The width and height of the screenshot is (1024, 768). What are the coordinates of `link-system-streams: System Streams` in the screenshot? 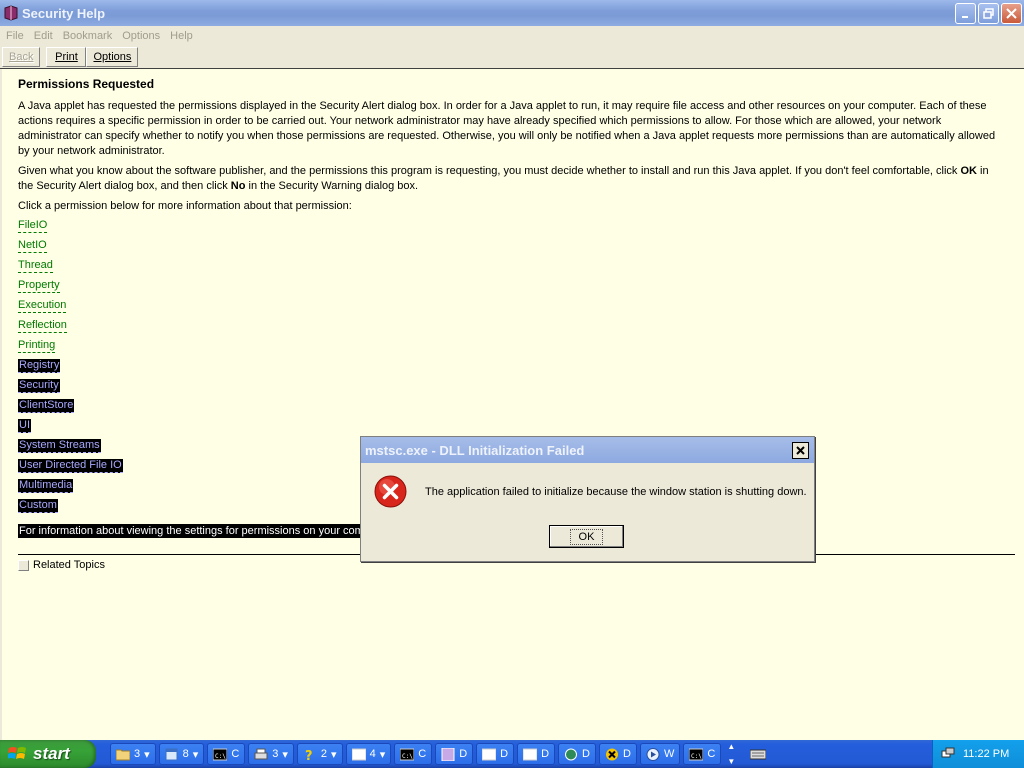 It's located at (59, 446).